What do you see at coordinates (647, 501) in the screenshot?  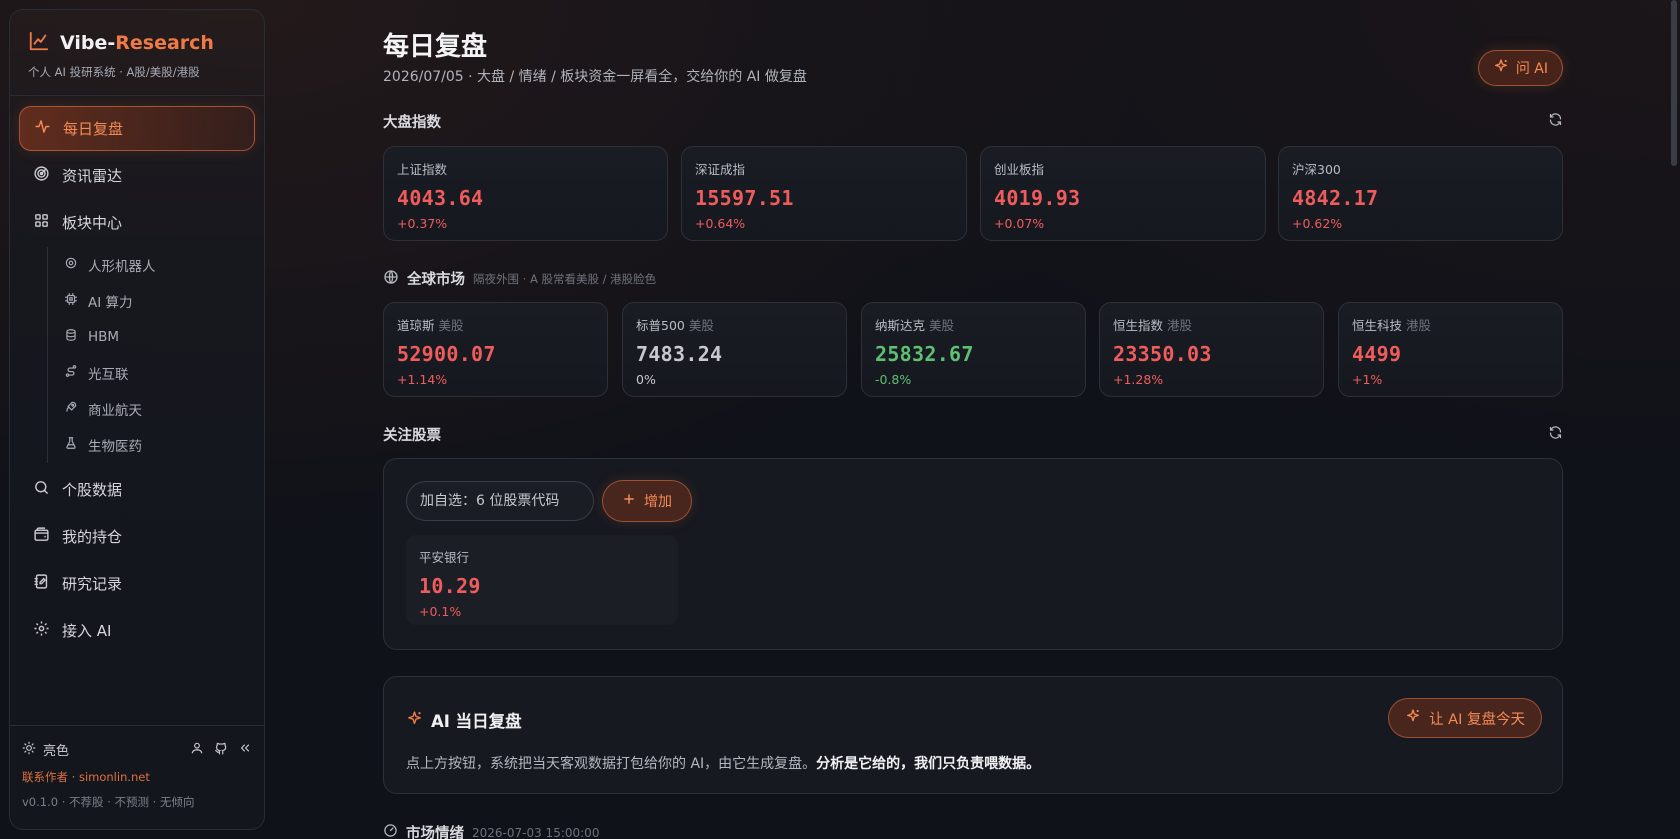 I see `add-stock-button: 增加` at bounding box center [647, 501].